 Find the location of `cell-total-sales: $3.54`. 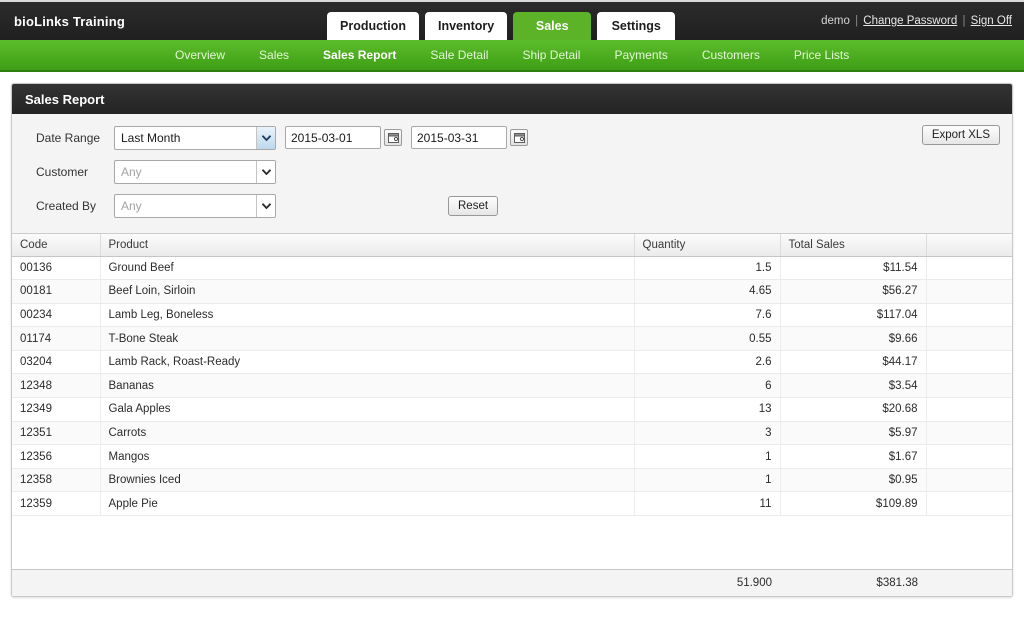

cell-total-sales: $3.54 is located at coordinates (853, 386).